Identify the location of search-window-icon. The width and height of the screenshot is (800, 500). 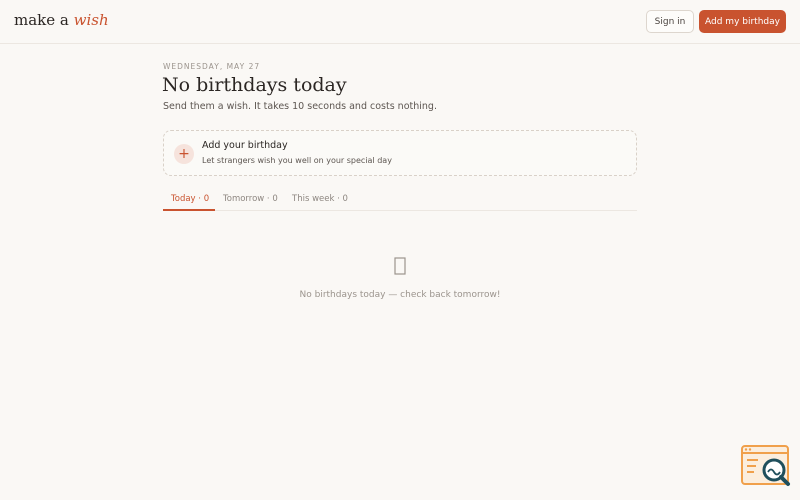
(766, 466).